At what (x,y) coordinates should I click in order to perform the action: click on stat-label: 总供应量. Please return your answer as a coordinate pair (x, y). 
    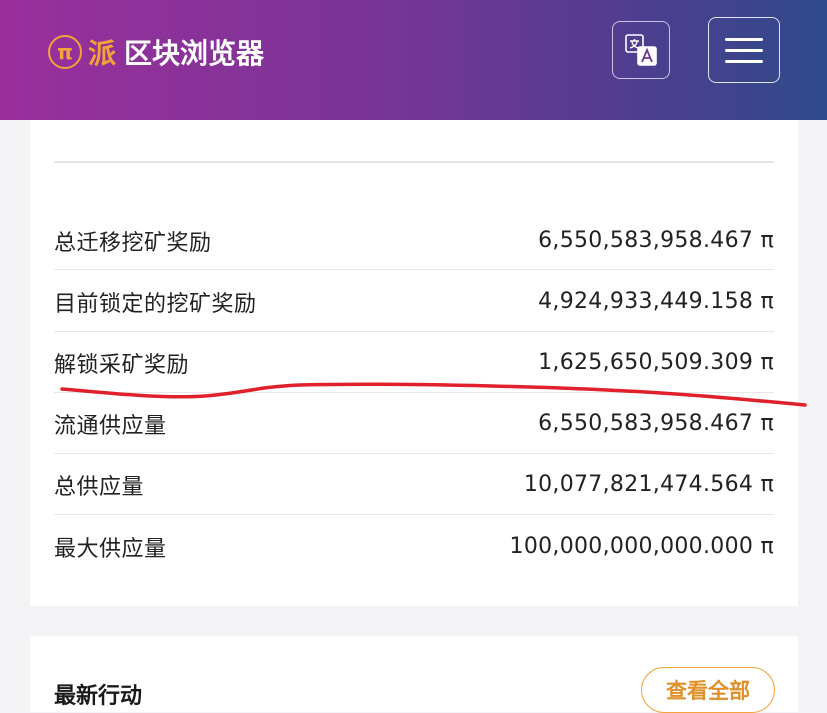
    Looking at the image, I should click on (99, 487).